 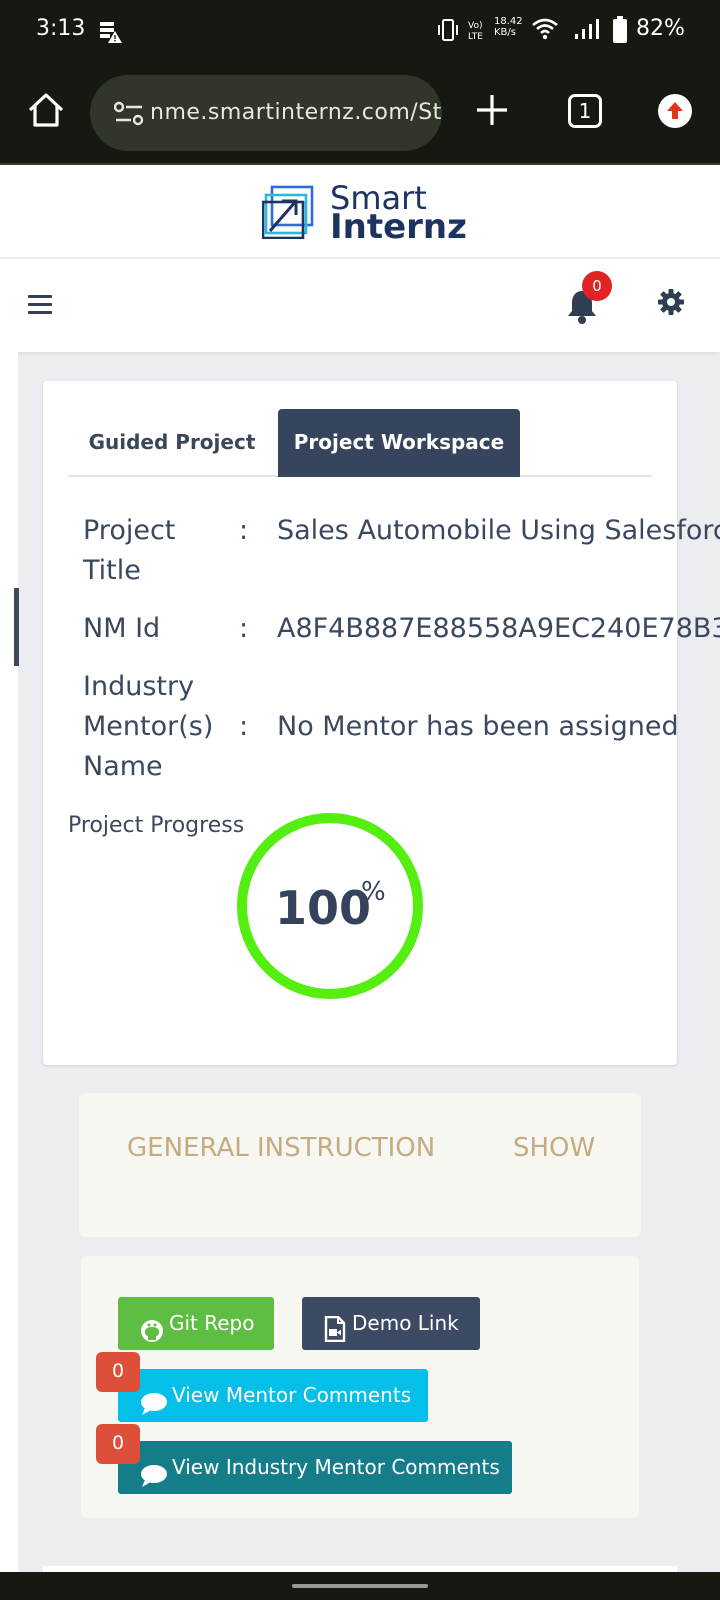 What do you see at coordinates (122, 628) in the screenshot?
I see `nm-id-label: NM Id` at bounding box center [122, 628].